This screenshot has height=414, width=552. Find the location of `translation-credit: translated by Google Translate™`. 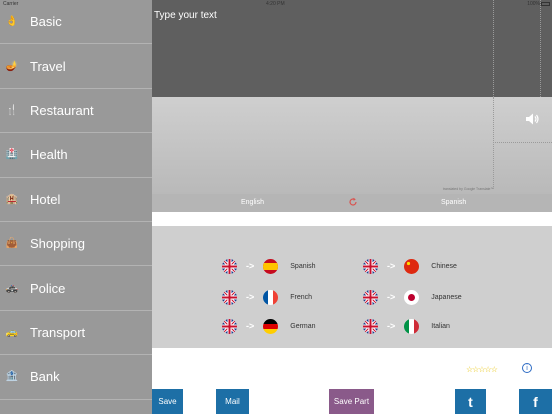

translation-credit: translated by Google Translate™ is located at coordinates (468, 189).